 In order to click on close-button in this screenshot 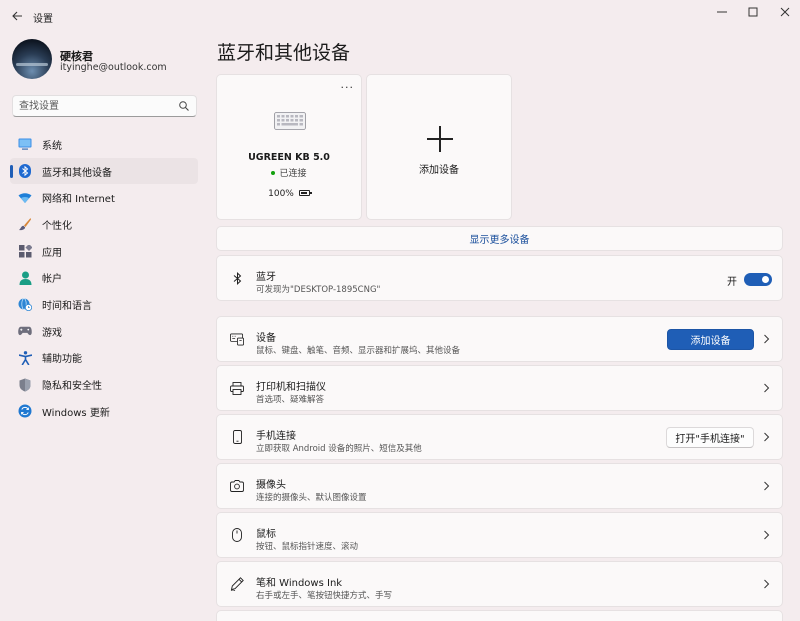, I will do `click(785, 12)`.